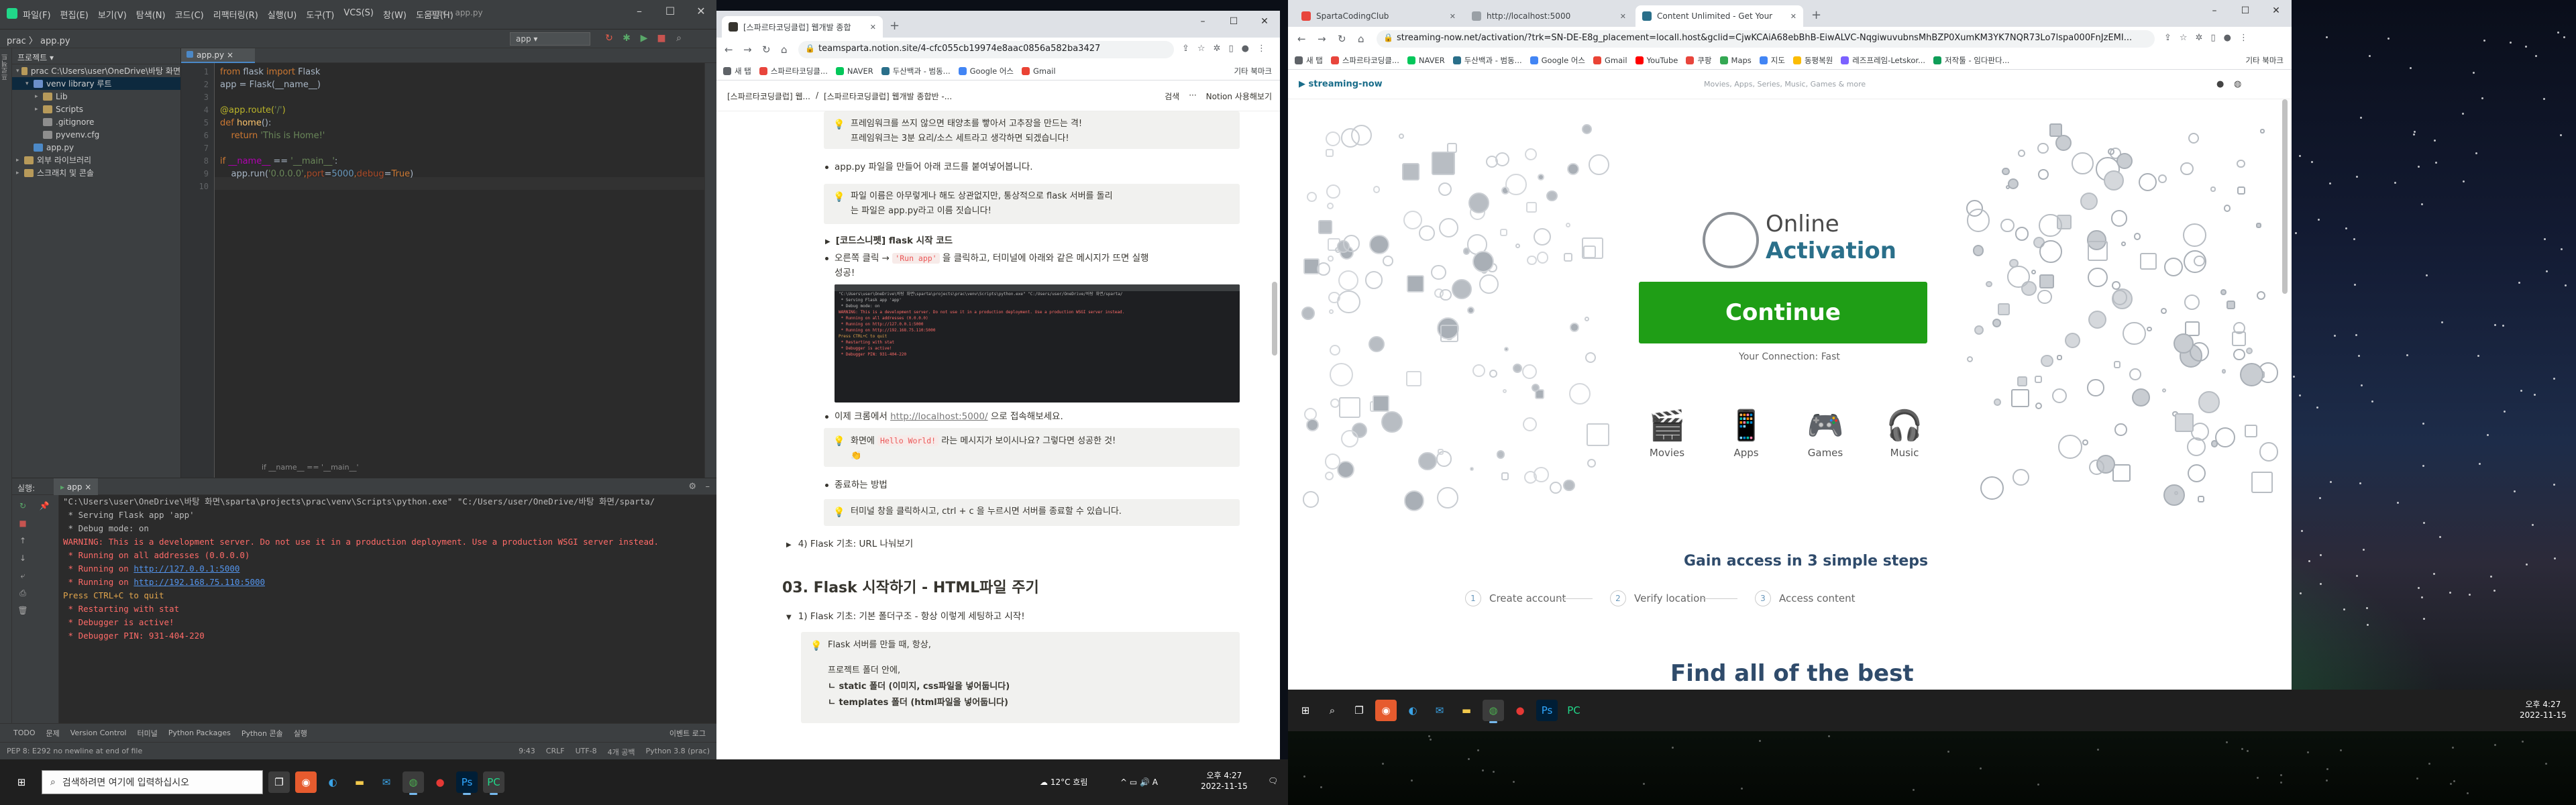  Describe the element at coordinates (1772, 60) in the screenshot. I see `bookmark-item: 지도` at that location.